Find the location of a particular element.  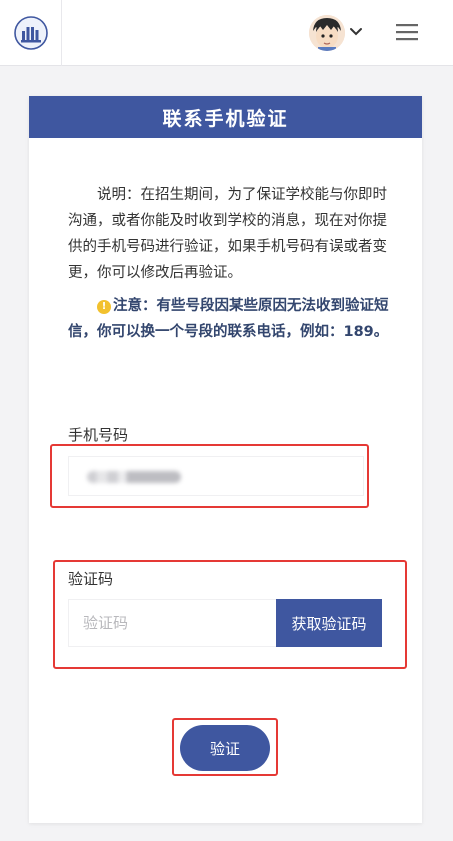

user-avatar is located at coordinates (327, 33).